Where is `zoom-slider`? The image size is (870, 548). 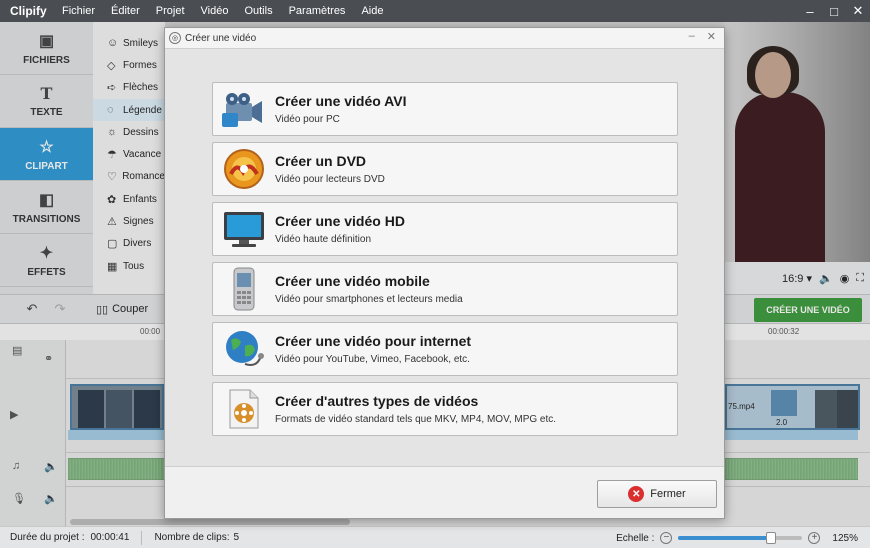
zoom-slider is located at coordinates (740, 538).